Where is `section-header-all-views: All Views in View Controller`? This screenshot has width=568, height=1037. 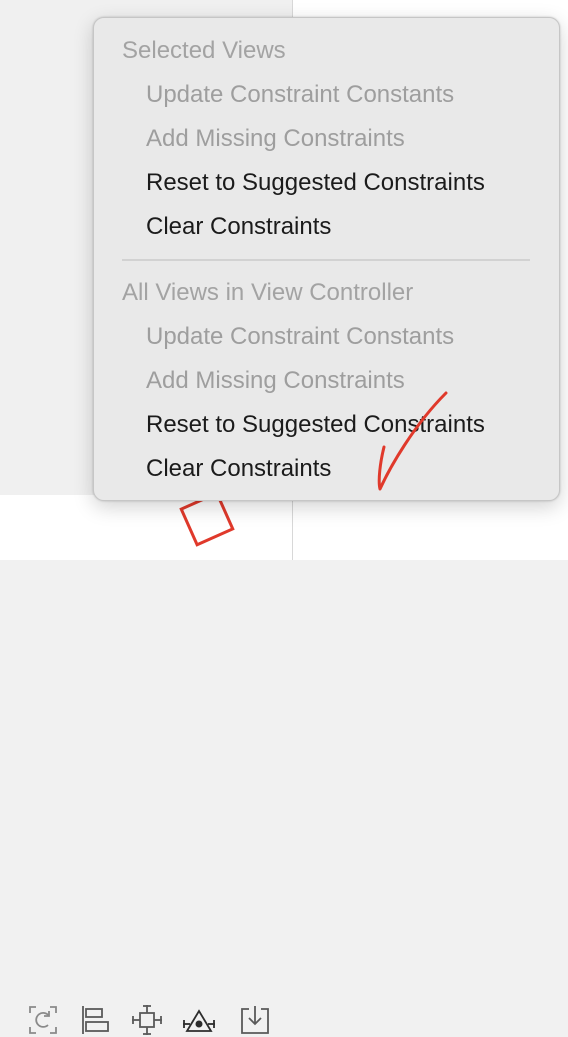 section-header-all-views: All Views in View Controller is located at coordinates (268, 292).